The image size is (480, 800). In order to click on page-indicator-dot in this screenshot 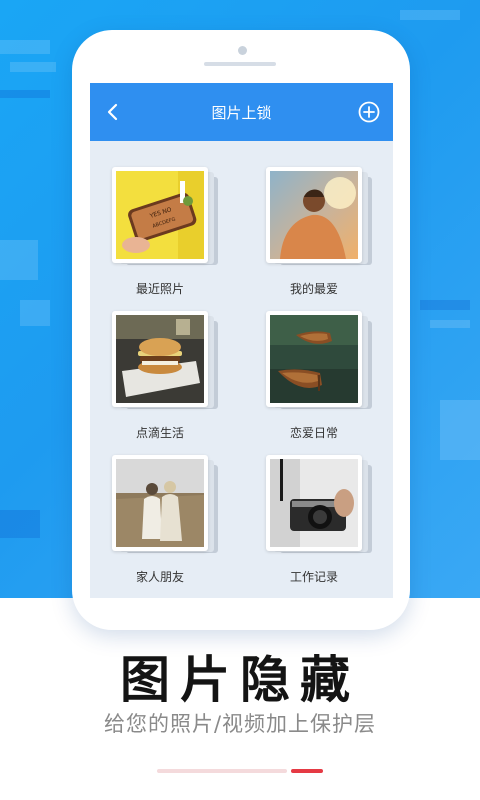, I will do `click(222, 771)`.